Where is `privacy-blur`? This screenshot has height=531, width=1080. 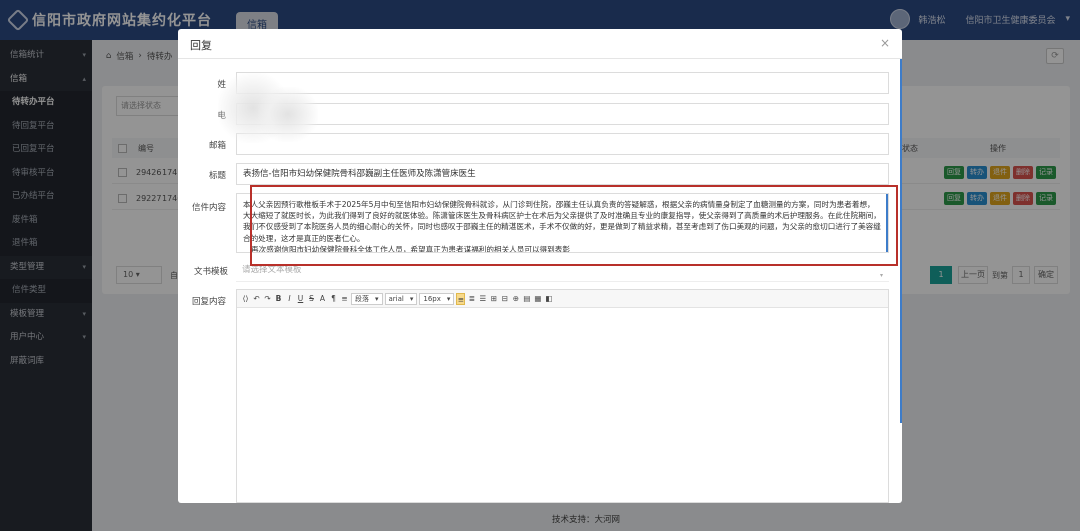 privacy-blur is located at coordinates (288, 114).